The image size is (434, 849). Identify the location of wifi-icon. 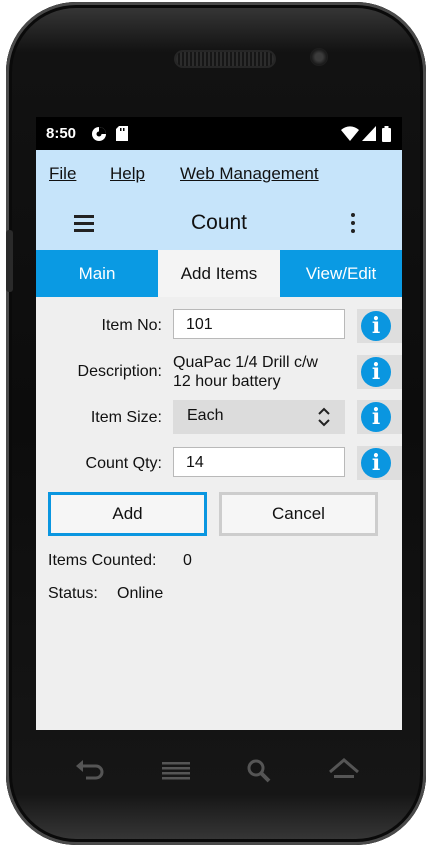
(350, 133).